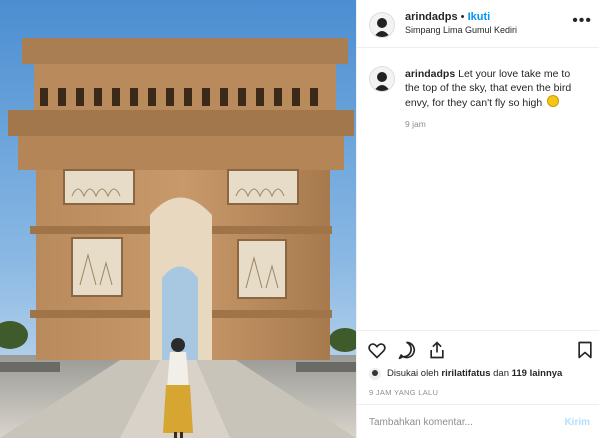 The image size is (599, 438). I want to click on smiley-emoji-icon, so click(553, 101).